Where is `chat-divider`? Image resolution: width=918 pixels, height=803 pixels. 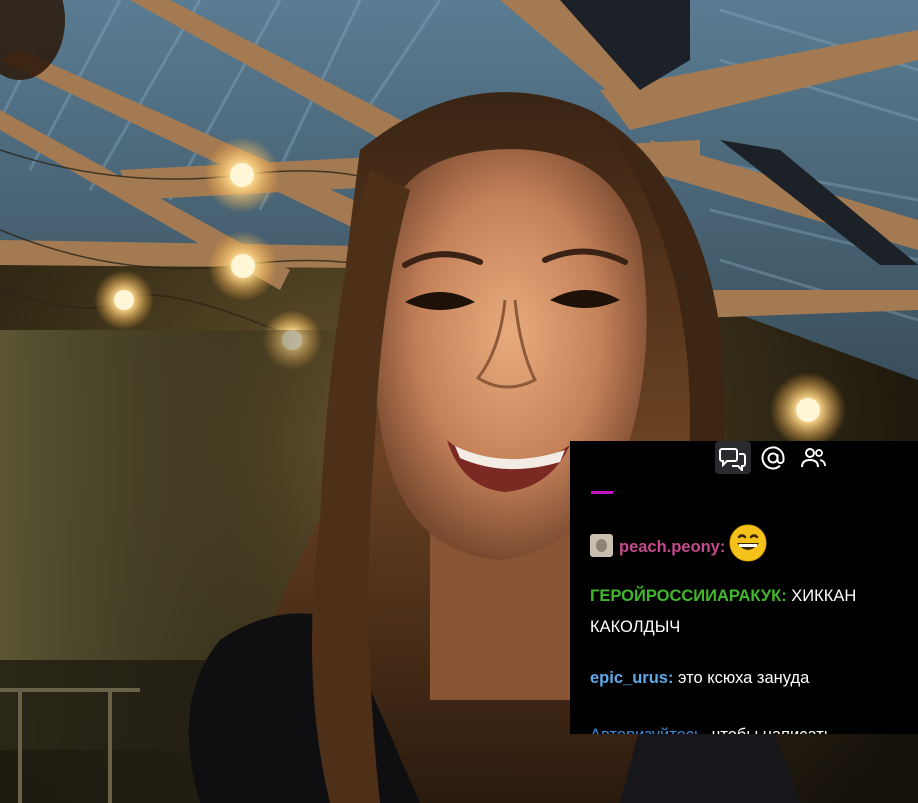 chat-divider is located at coordinates (602, 492).